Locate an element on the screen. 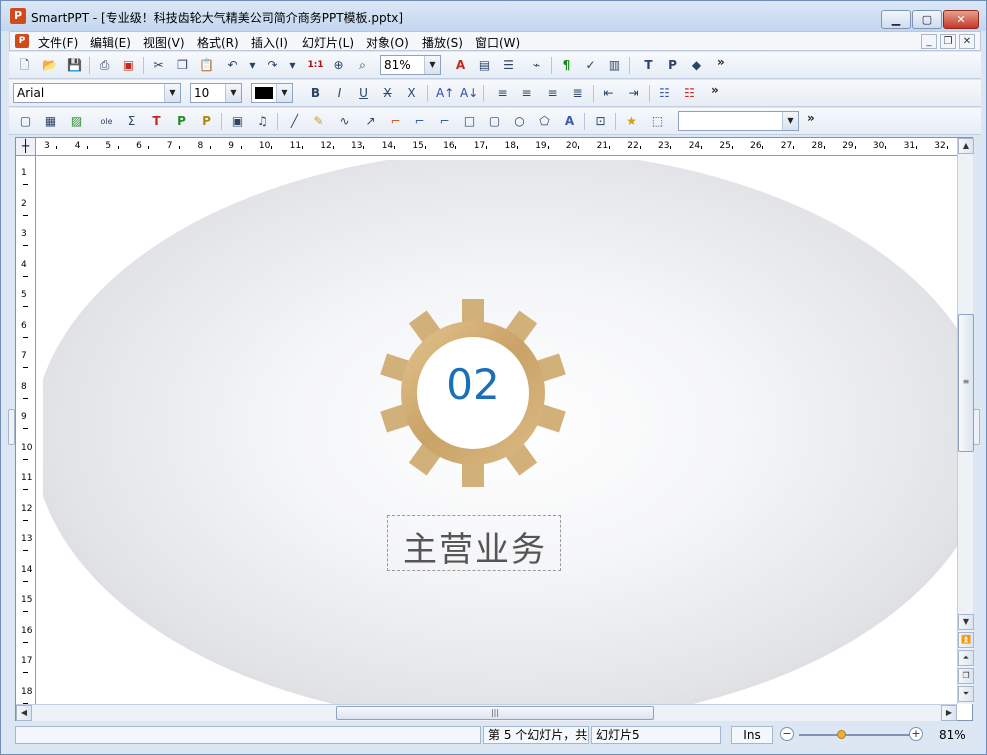  menu-window: 窗口(W) is located at coordinates (497, 42).